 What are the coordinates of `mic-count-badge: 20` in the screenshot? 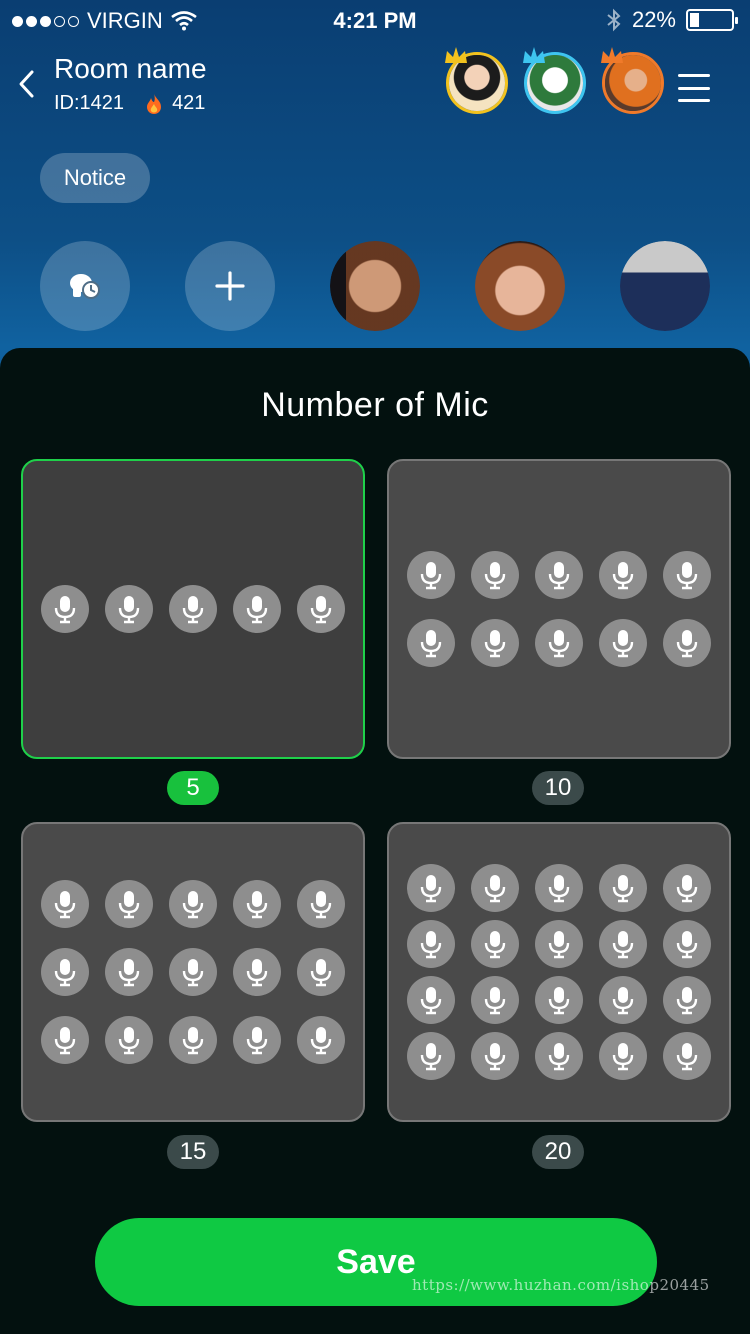 It's located at (558, 1152).